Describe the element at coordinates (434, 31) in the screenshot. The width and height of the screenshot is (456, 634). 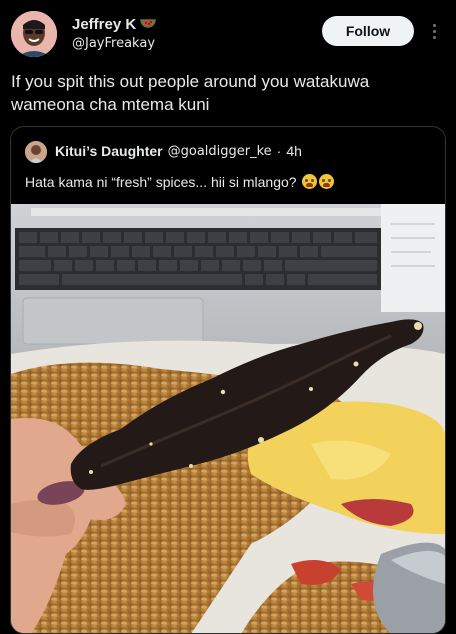
I see `more-options-icon` at that location.